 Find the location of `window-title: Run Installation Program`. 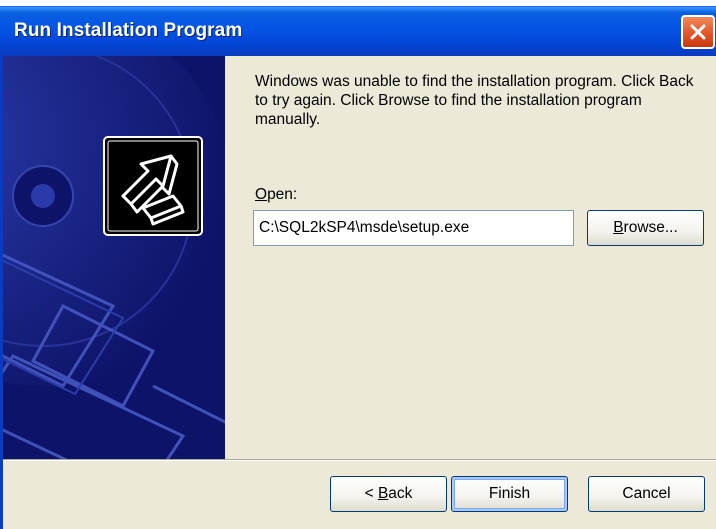

window-title: Run Installation Program is located at coordinates (128, 30).